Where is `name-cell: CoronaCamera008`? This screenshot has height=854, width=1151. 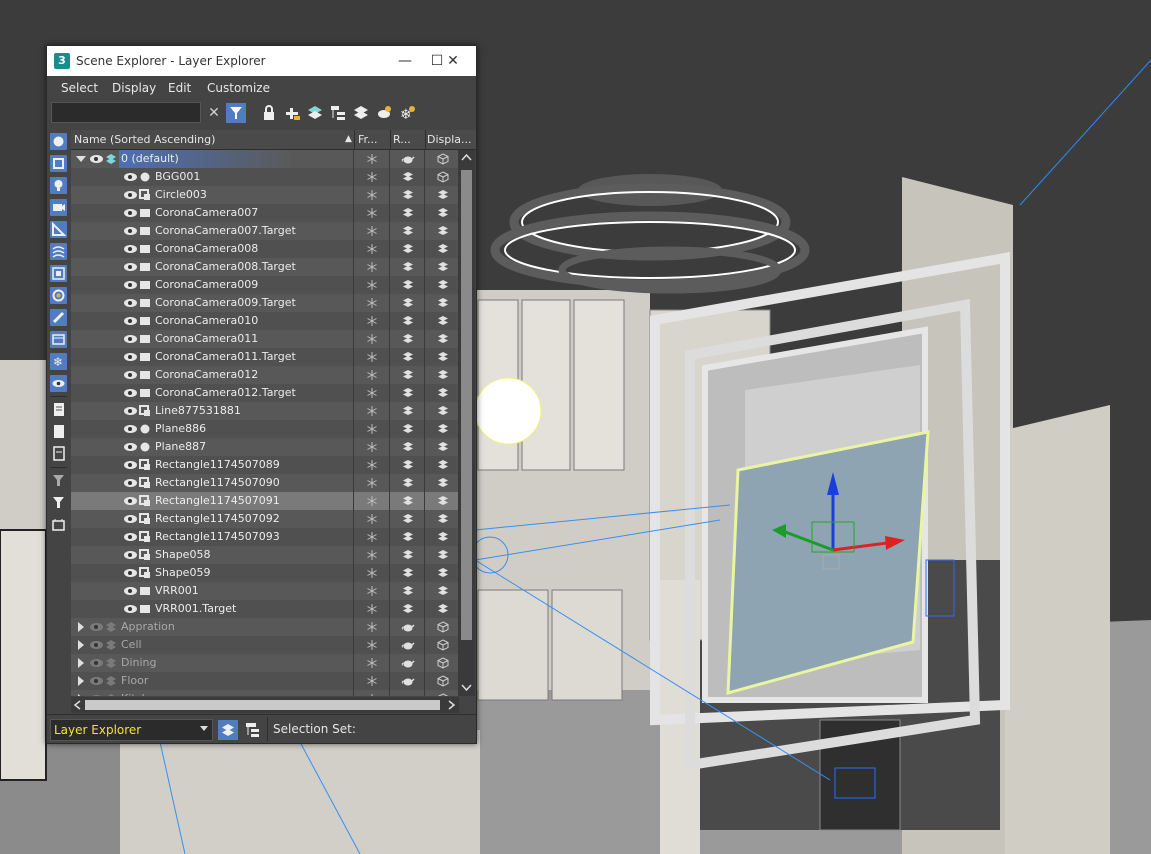
name-cell: CoronaCamera008 is located at coordinates (212, 249).